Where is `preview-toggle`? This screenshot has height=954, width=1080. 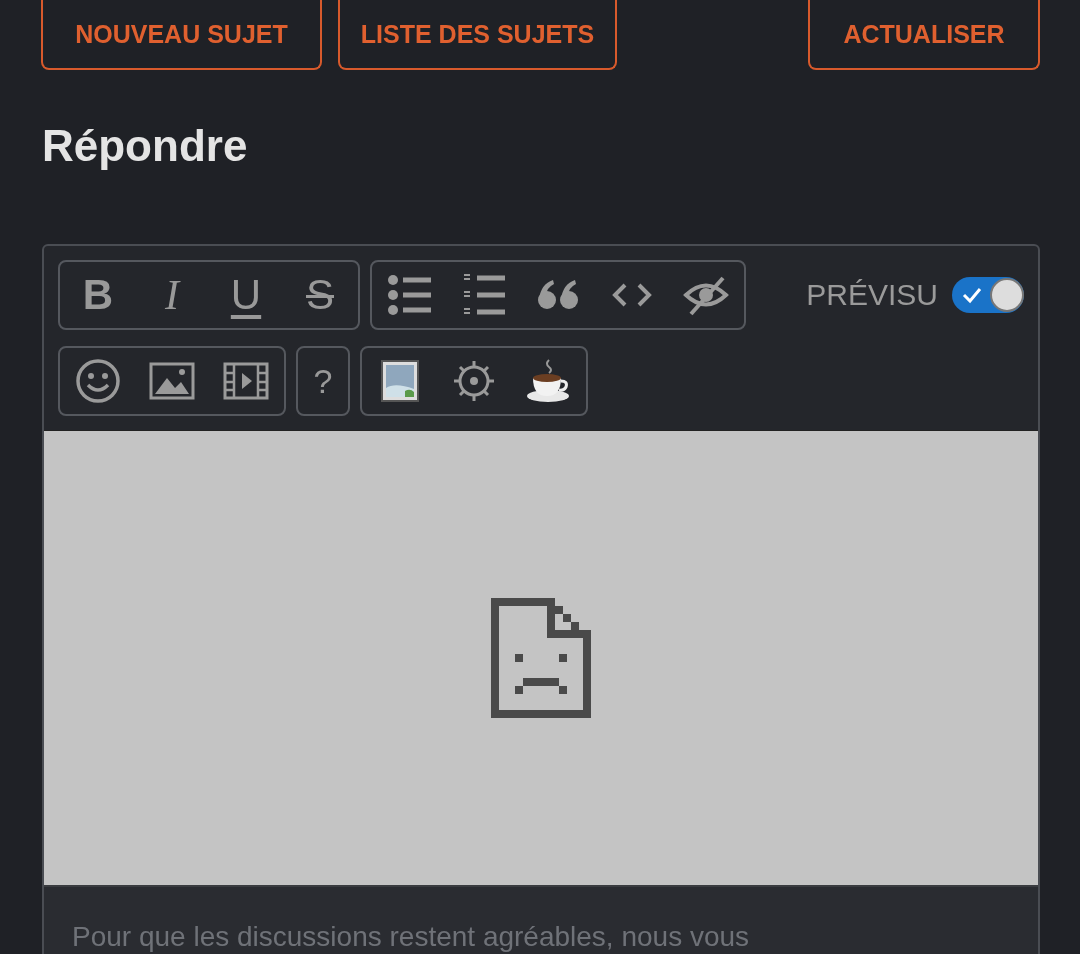
preview-toggle is located at coordinates (988, 295).